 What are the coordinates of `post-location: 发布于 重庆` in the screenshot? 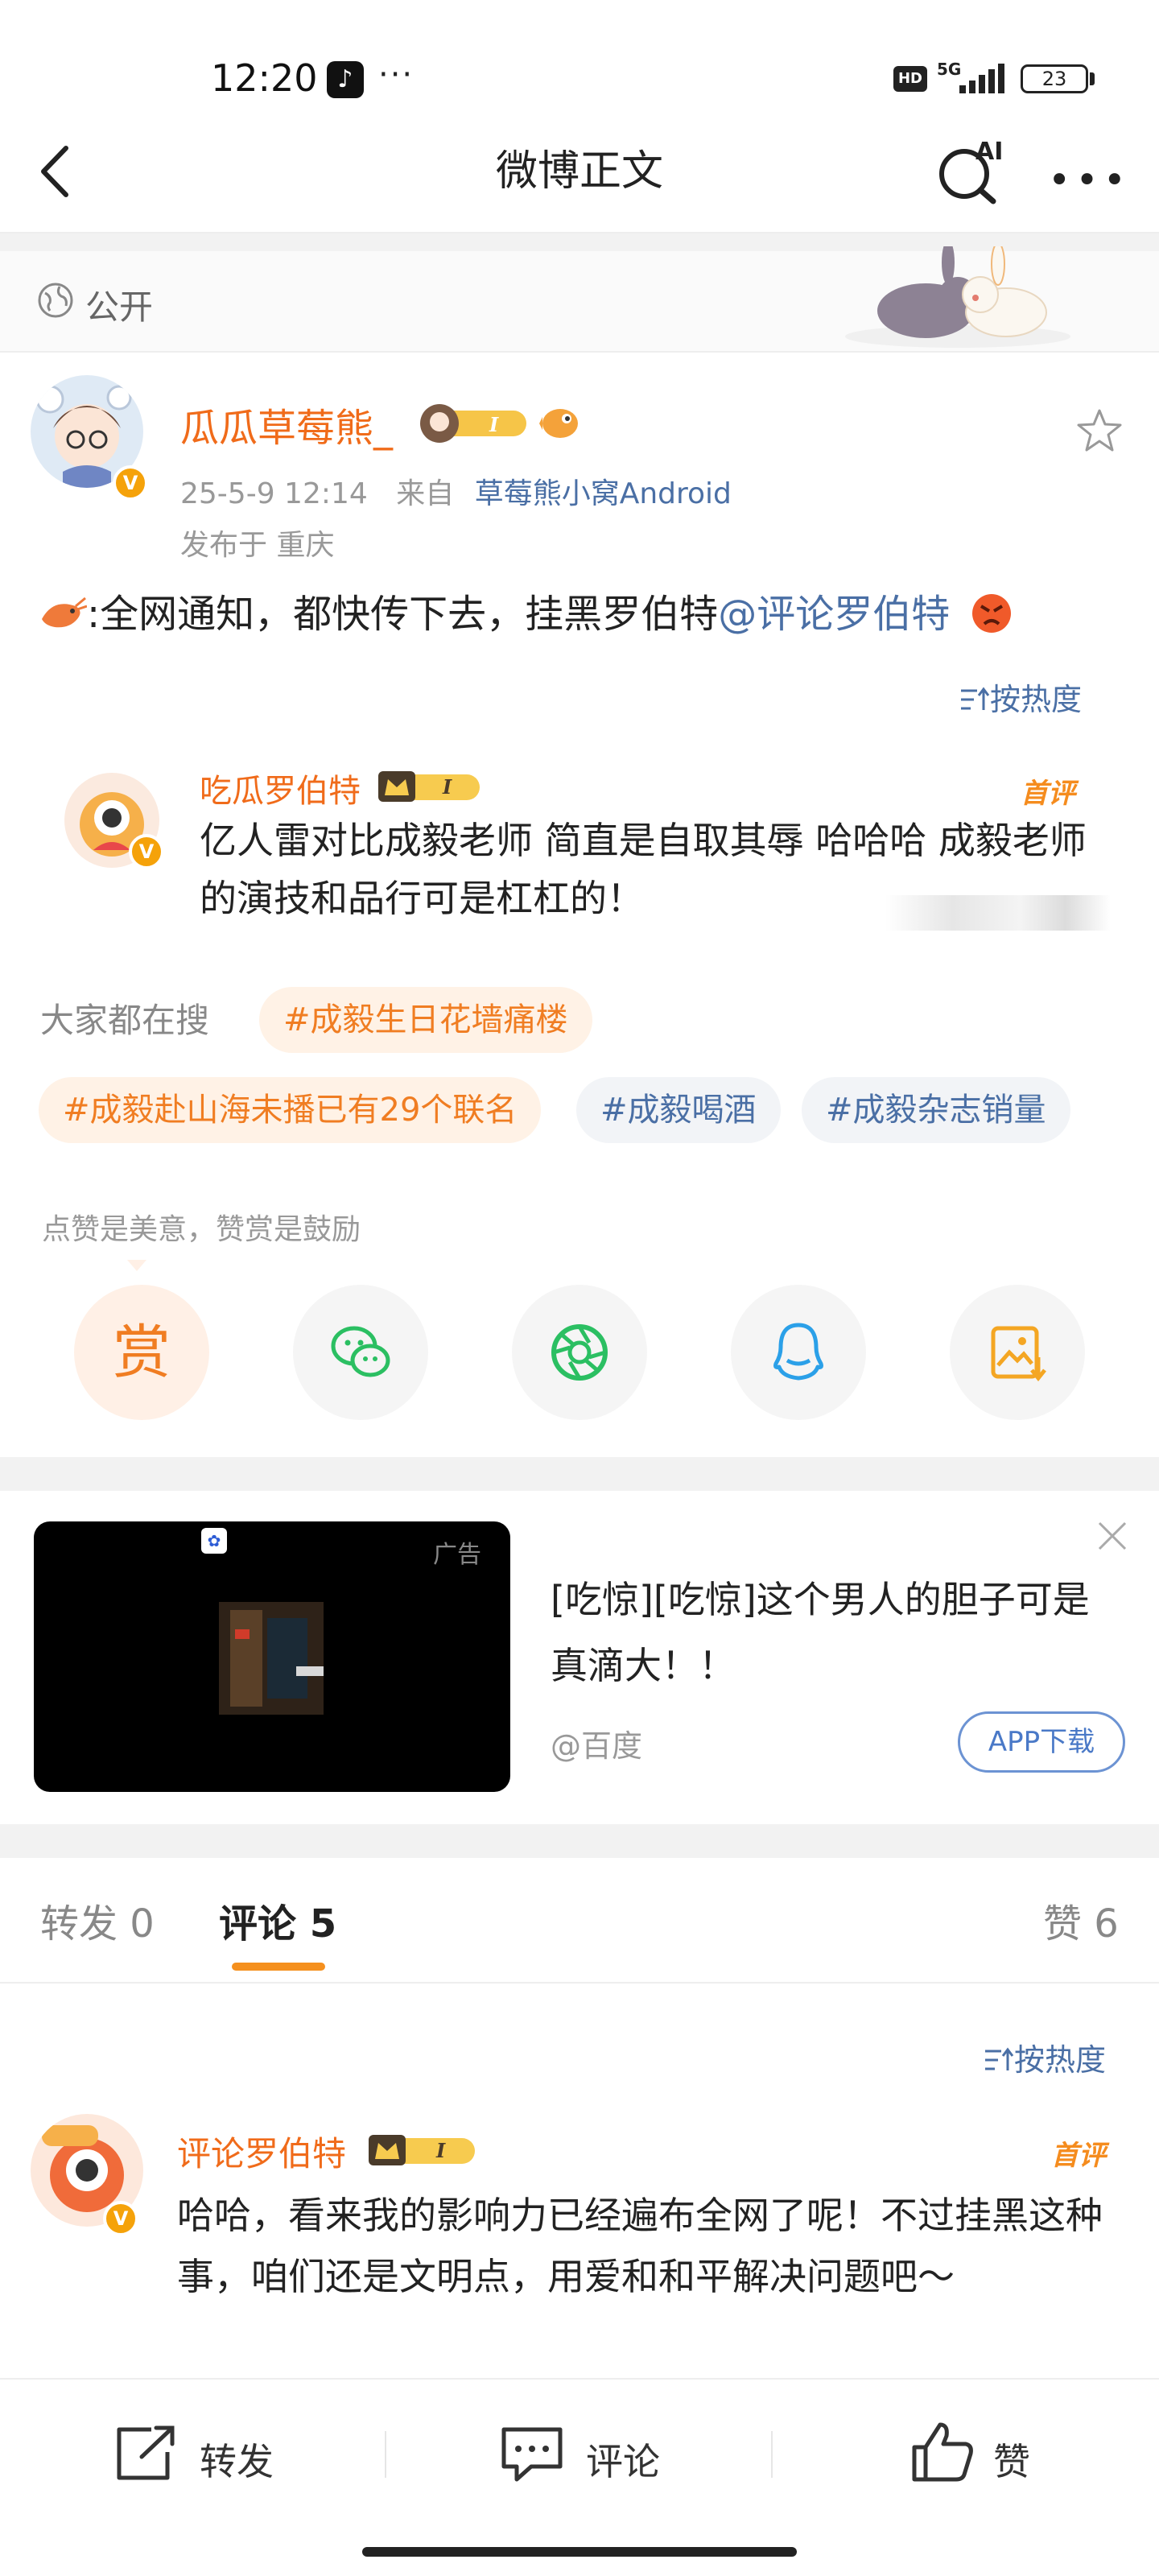 It's located at (257, 545).